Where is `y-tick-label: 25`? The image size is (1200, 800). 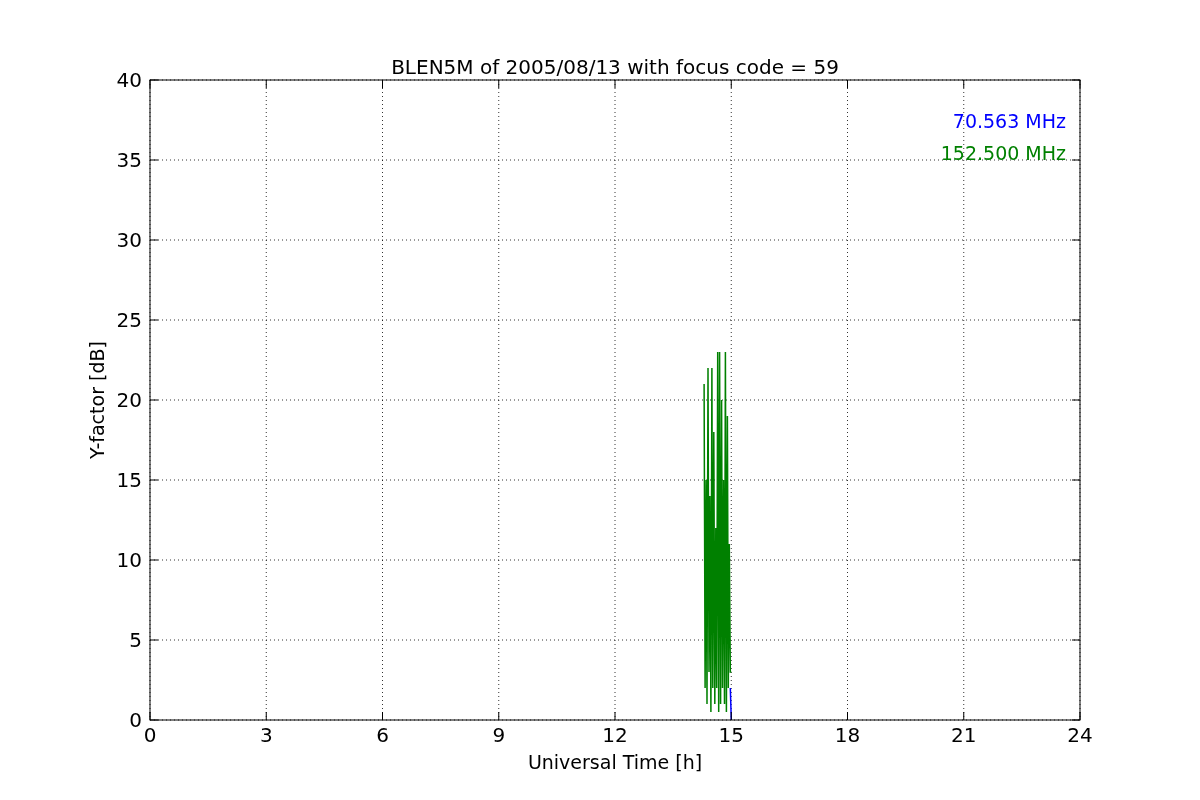
y-tick-label: 25 is located at coordinates (129, 320).